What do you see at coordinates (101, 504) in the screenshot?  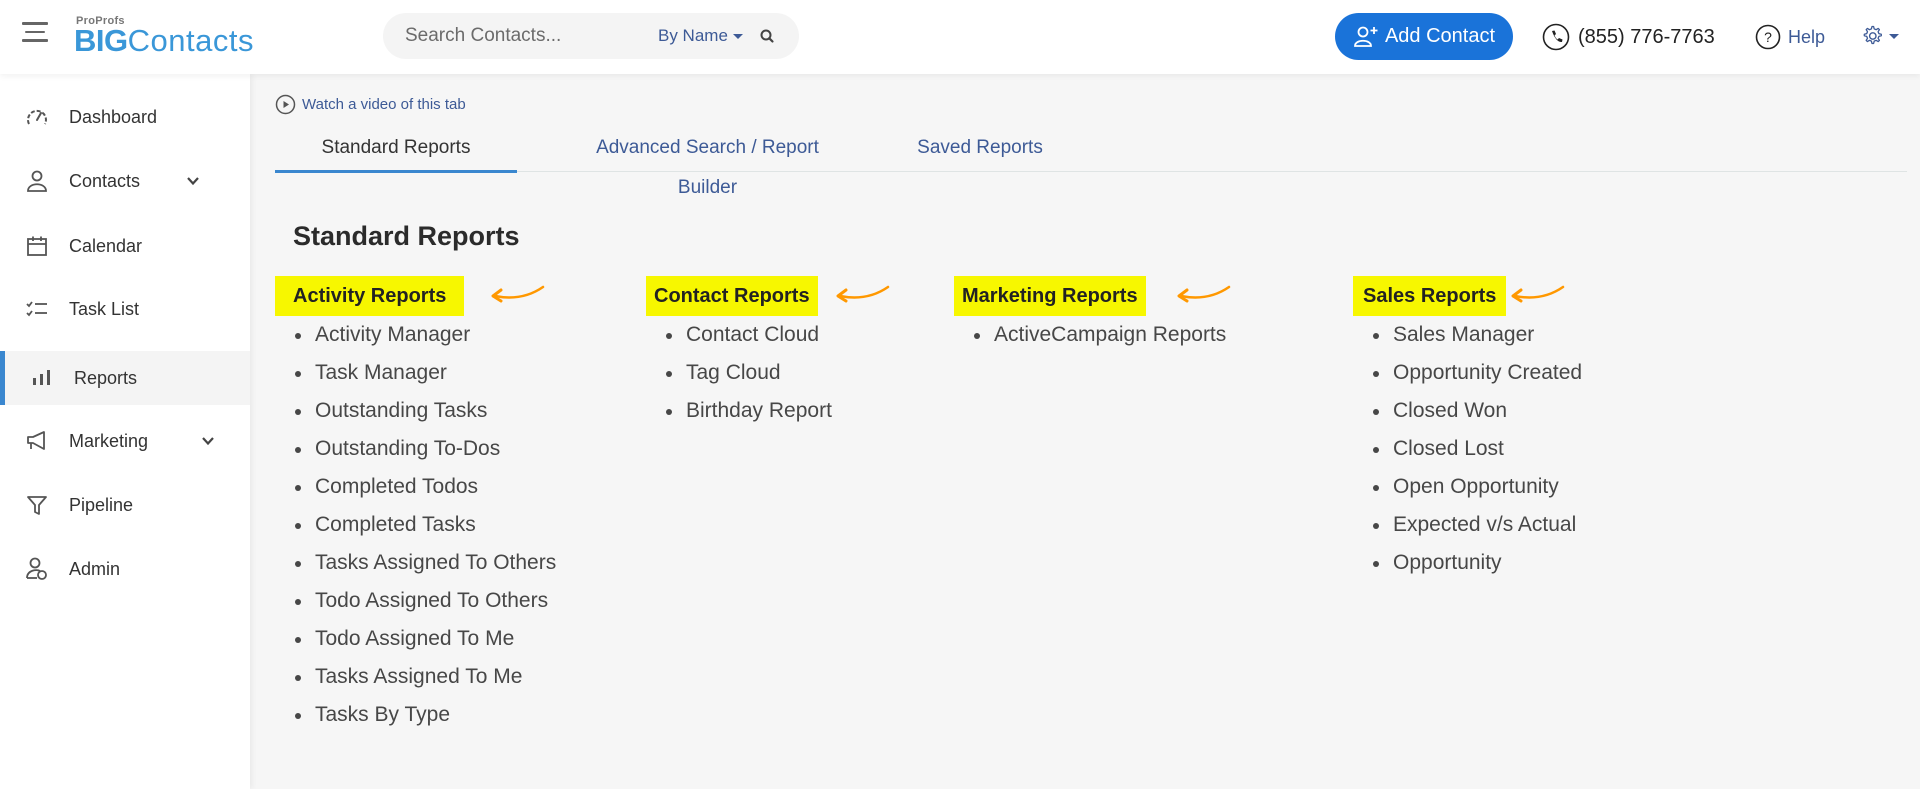 I see `sidebar-item-label: Pipeline` at bounding box center [101, 504].